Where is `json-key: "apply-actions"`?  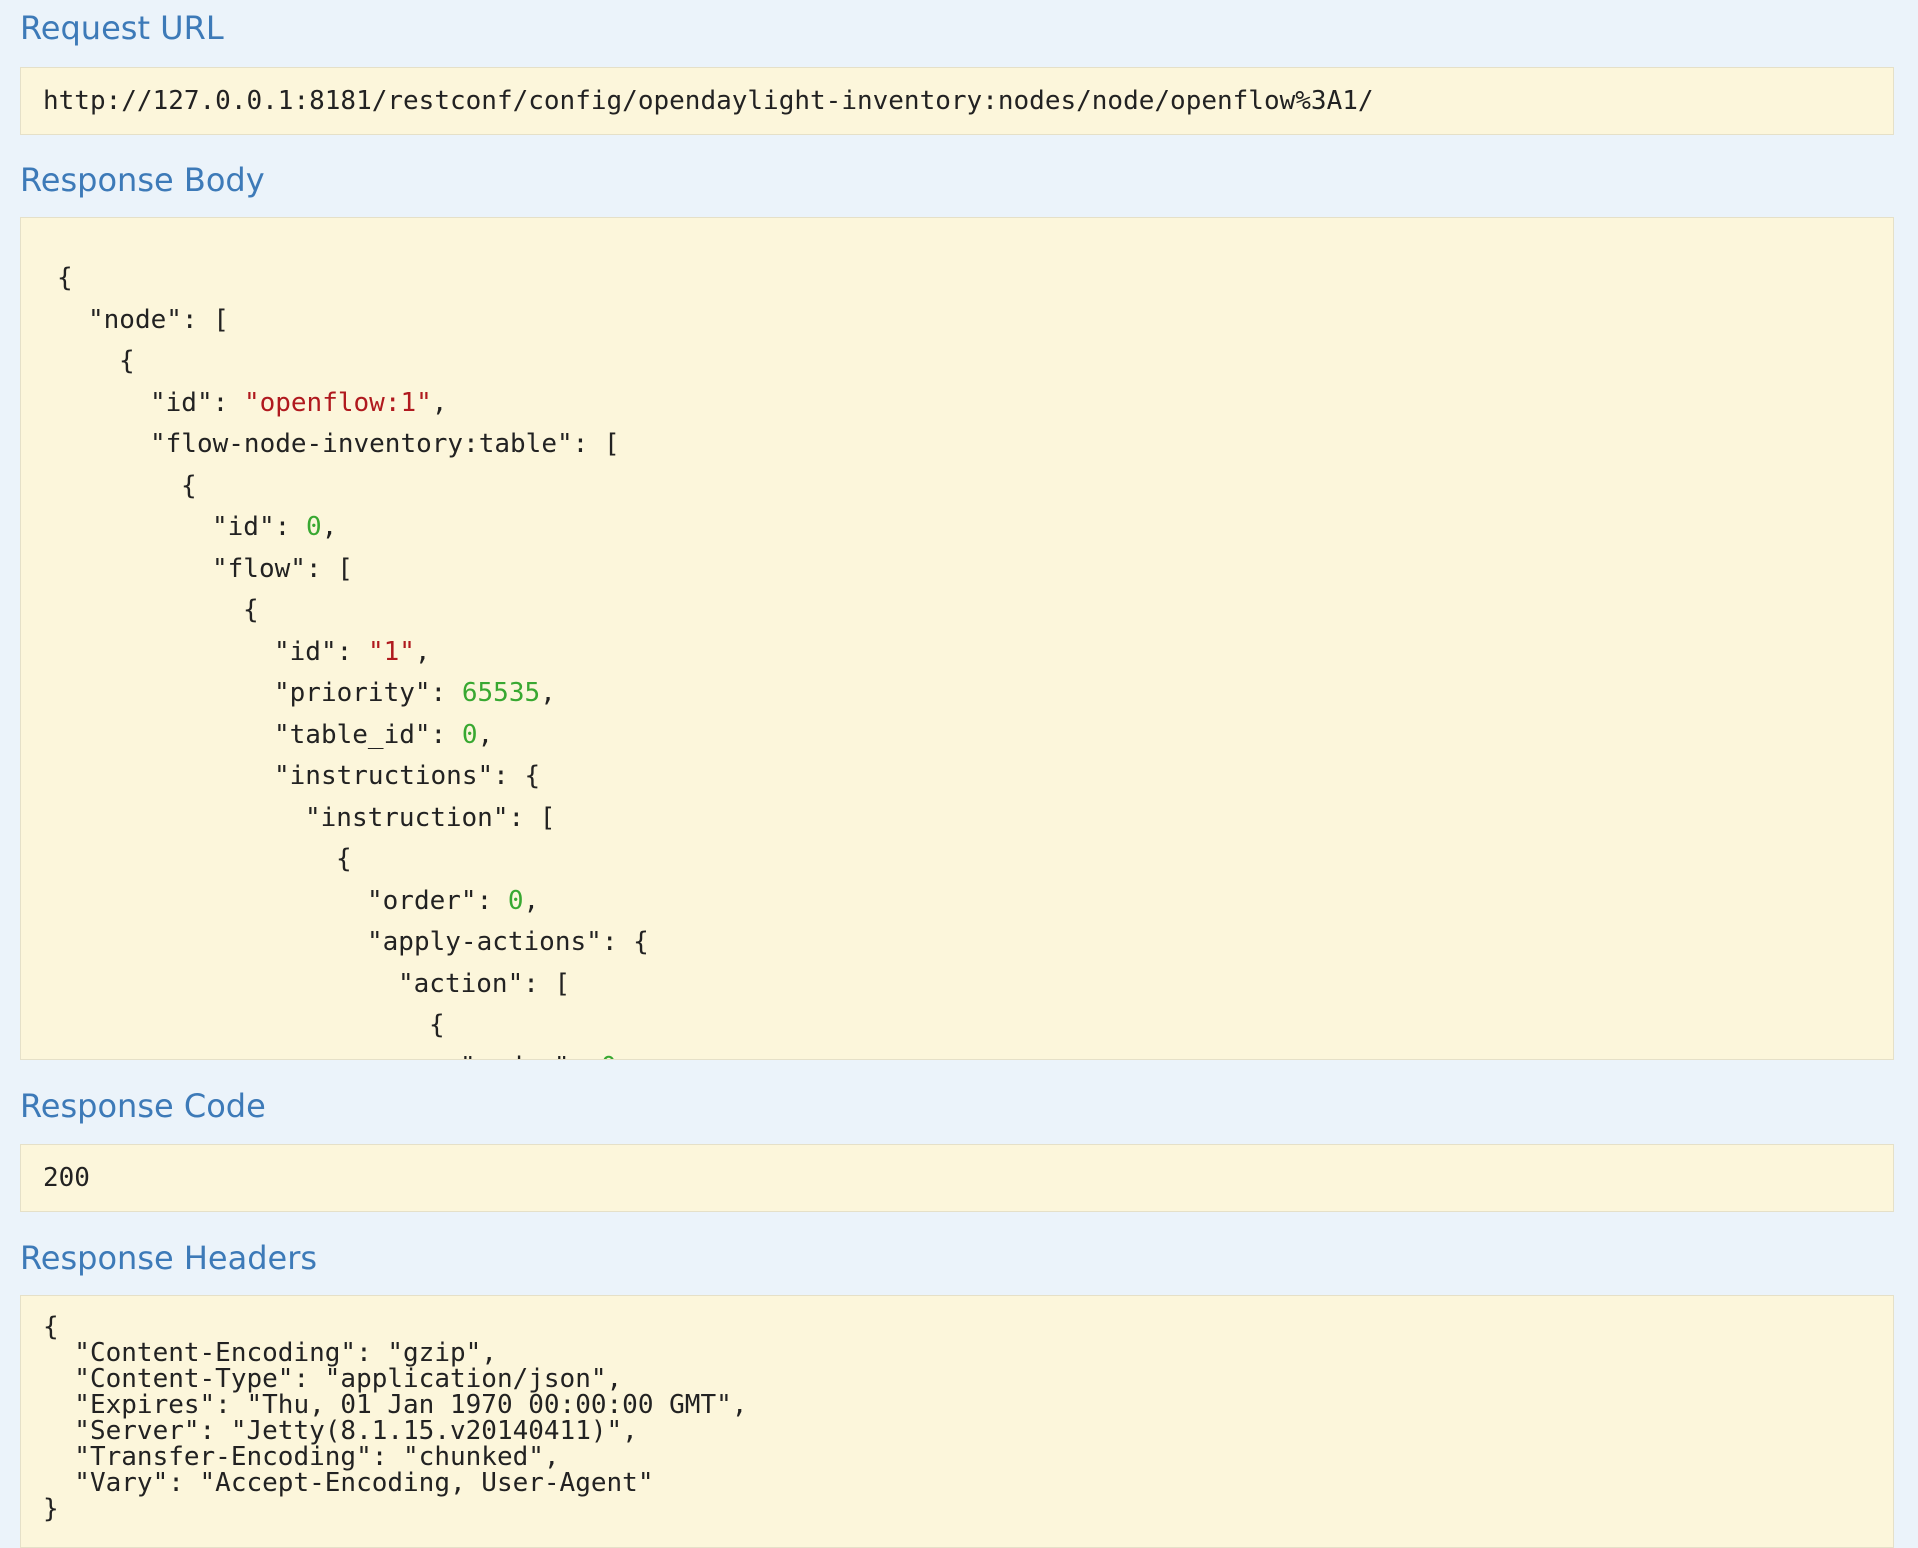
json-key: "apply-actions" is located at coordinates (484, 942).